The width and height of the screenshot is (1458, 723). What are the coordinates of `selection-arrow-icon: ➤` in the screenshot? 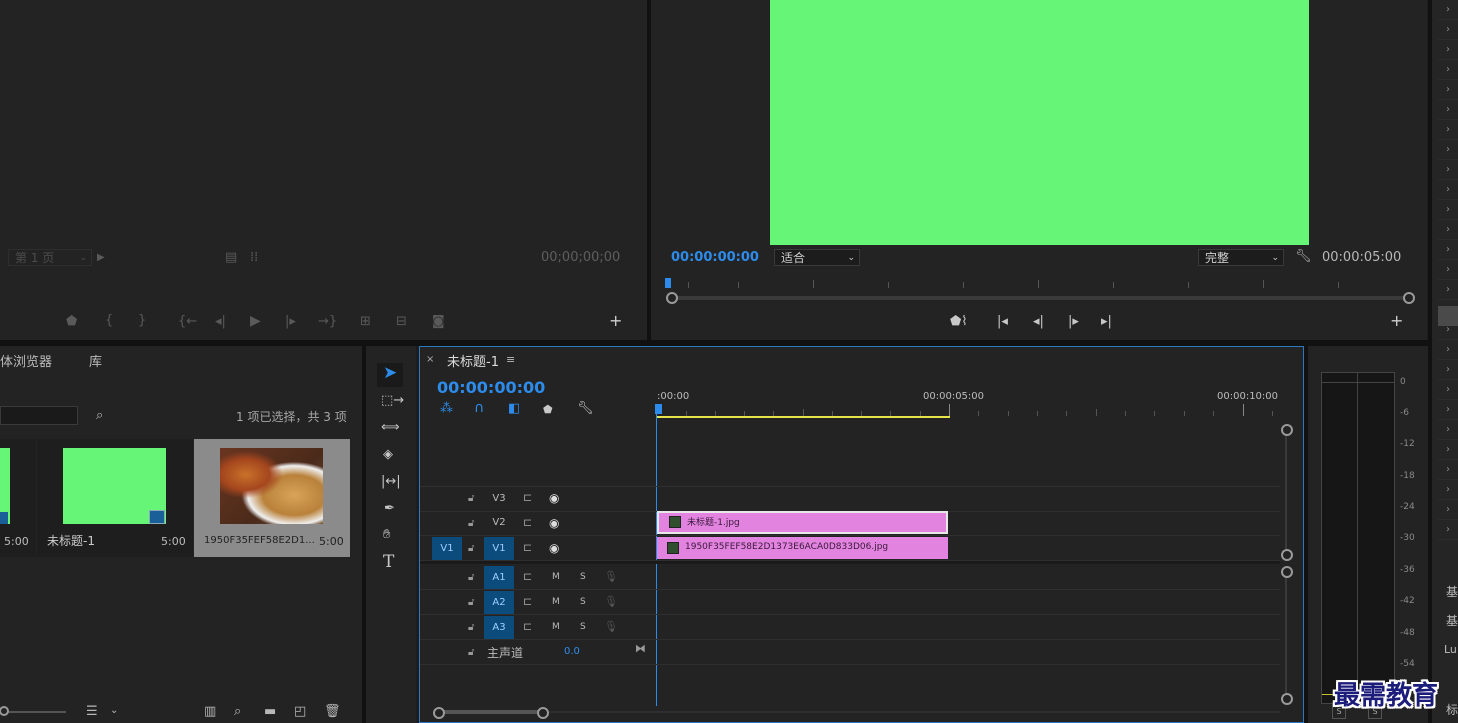 It's located at (390, 373).